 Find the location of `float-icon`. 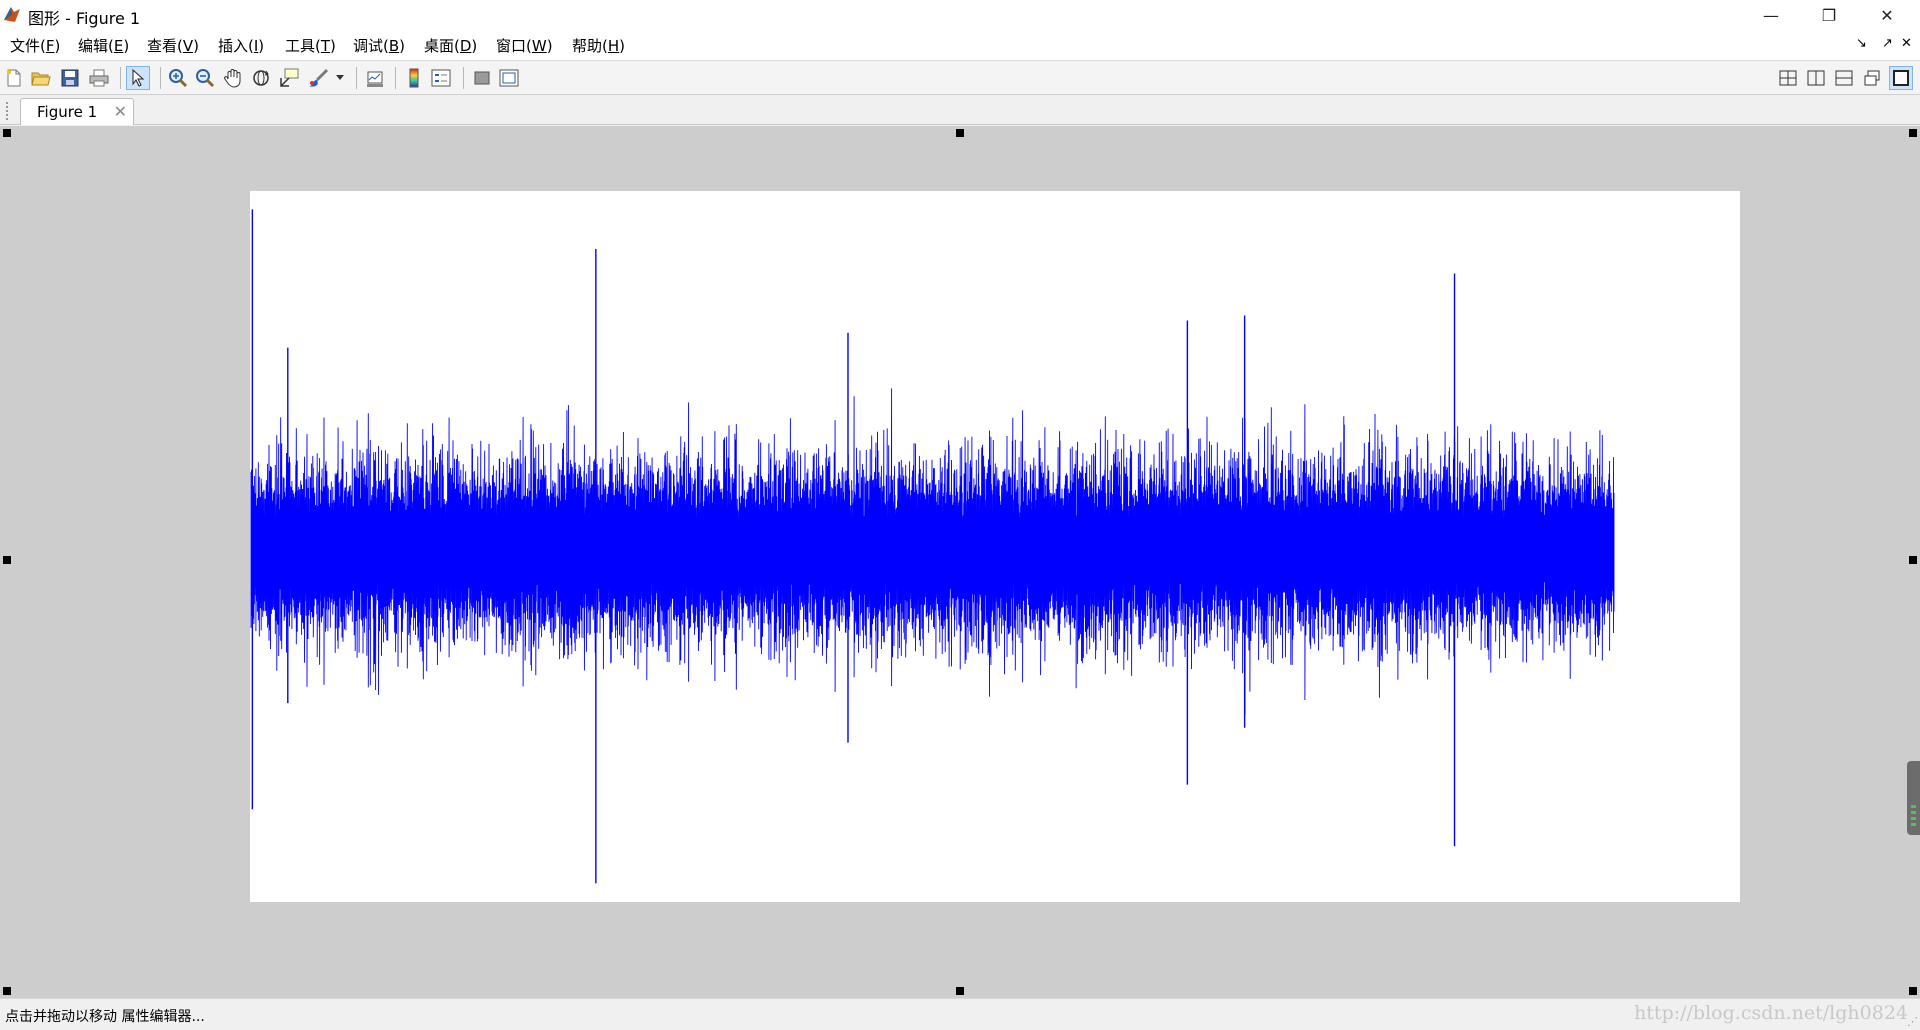

float-icon is located at coordinates (1872, 78).